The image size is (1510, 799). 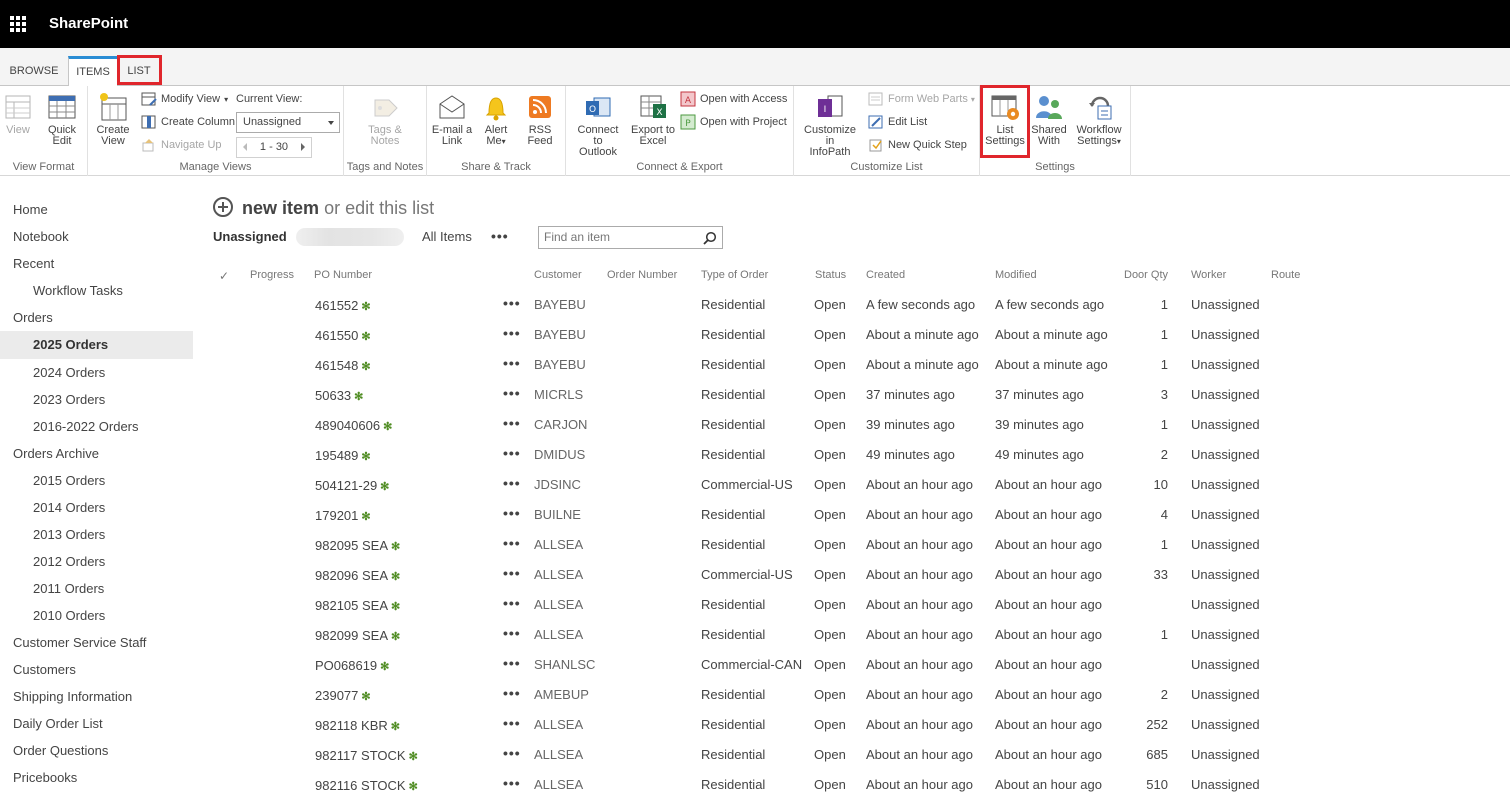 I want to click on column-header-door-qty: Door Qty, so click(x=1146, y=275).